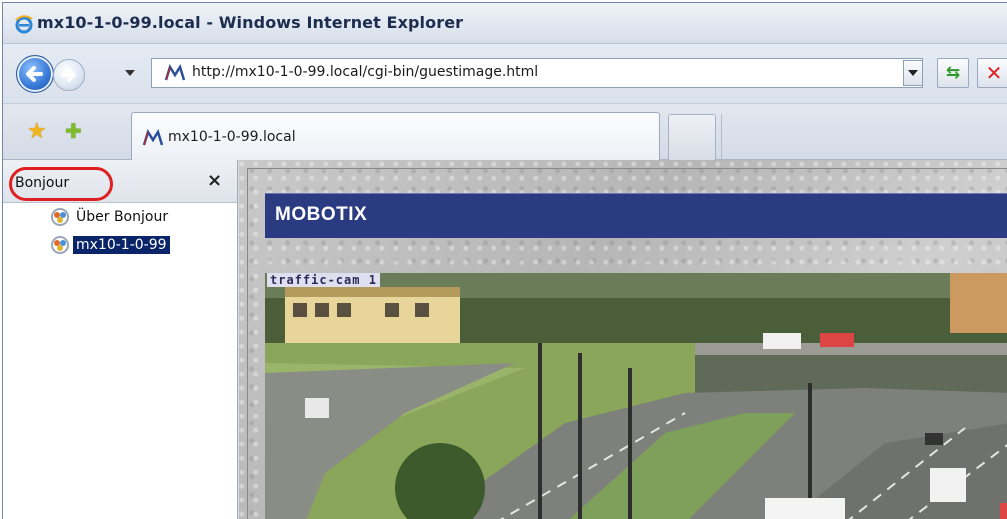 The width and height of the screenshot is (1007, 519). What do you see at coordinates (913, 73) in the screenshot?
I see `address-dropdown-button` at bounding box center [913, 73].